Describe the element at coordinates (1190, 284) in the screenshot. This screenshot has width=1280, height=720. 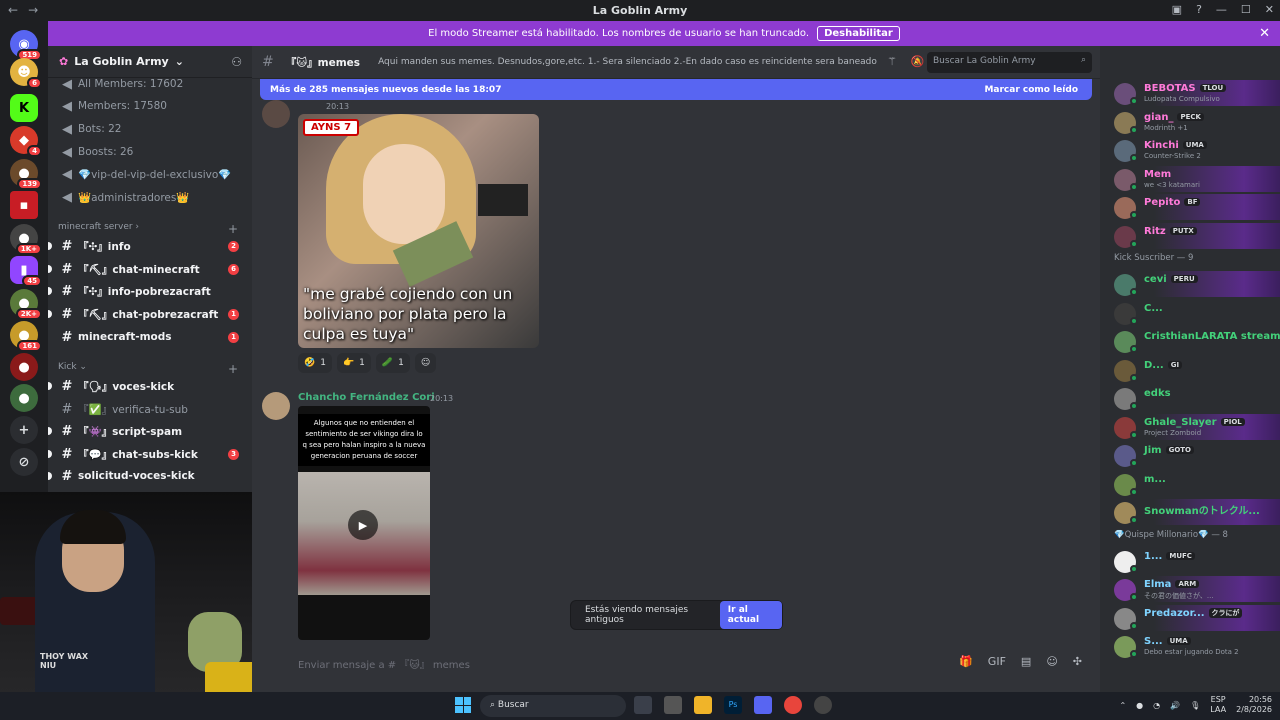
I see `member-item: cevi PERU` at that location.